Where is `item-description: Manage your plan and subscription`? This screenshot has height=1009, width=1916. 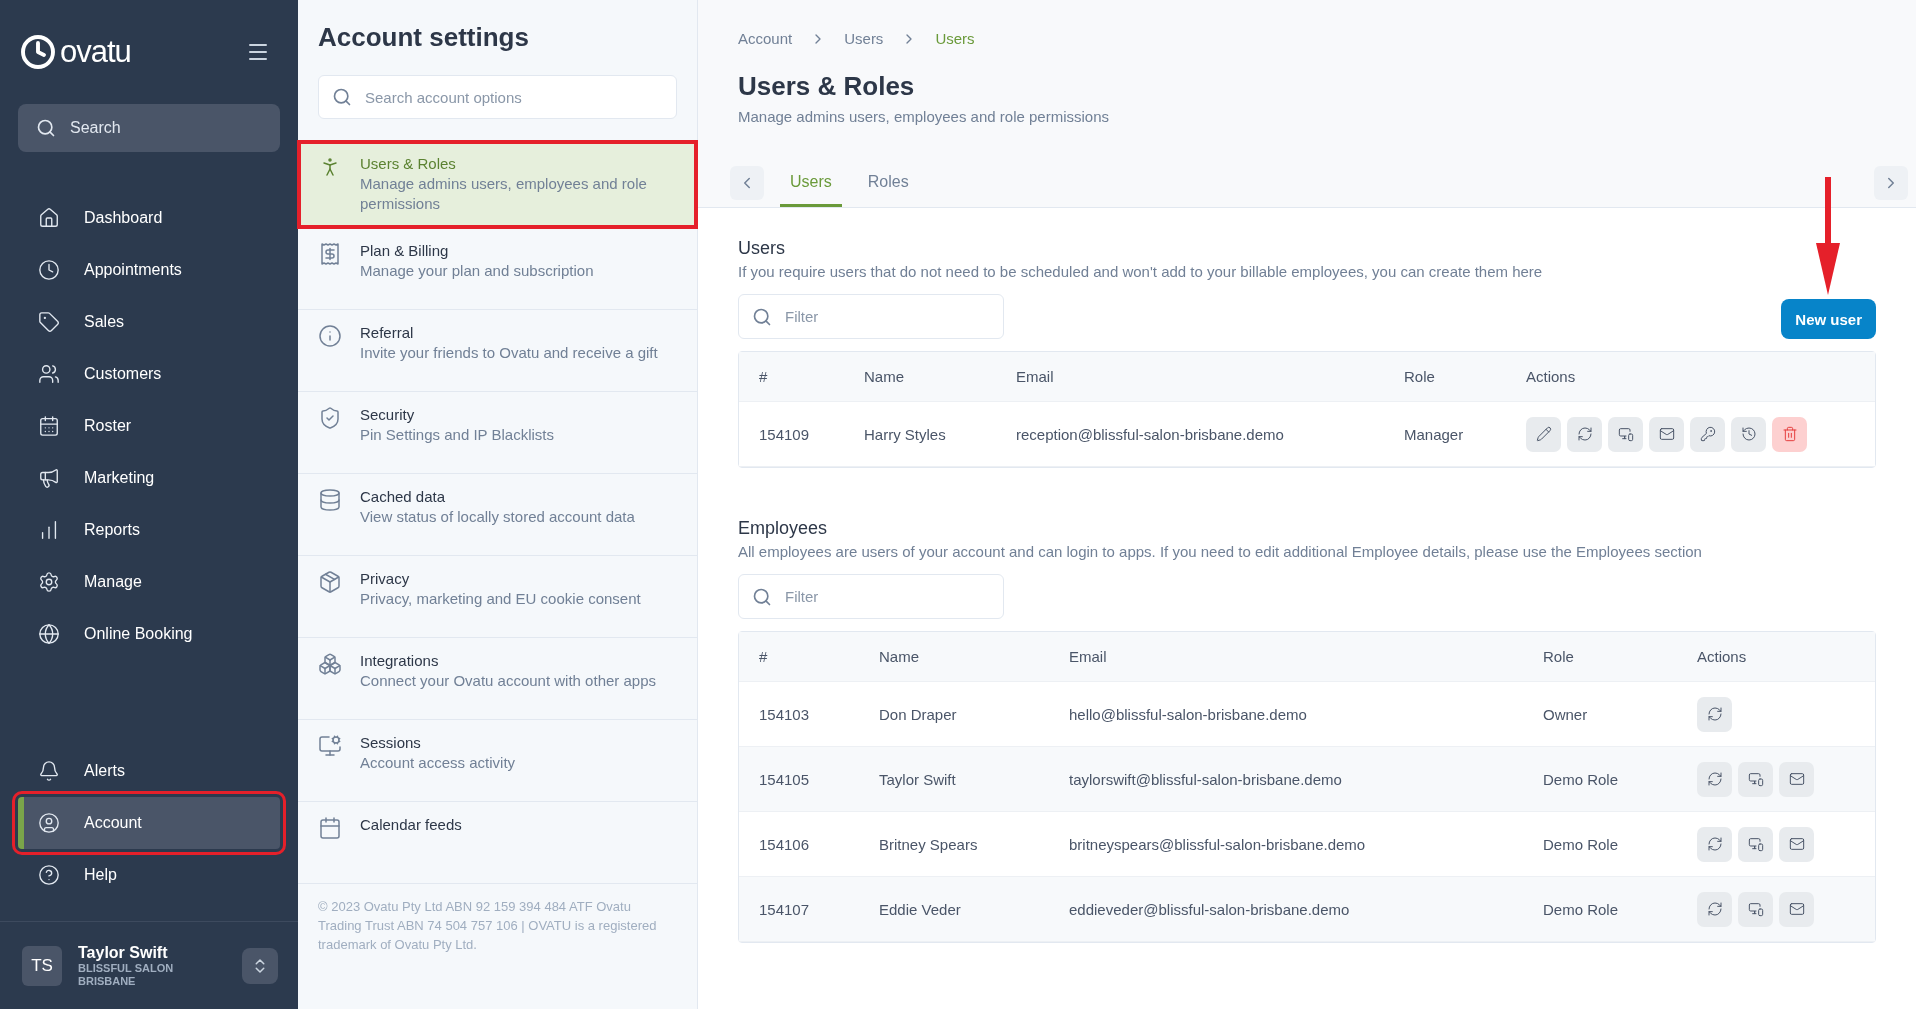
item-description: Manage your plan and subscription is located at coordinates (477, 271).